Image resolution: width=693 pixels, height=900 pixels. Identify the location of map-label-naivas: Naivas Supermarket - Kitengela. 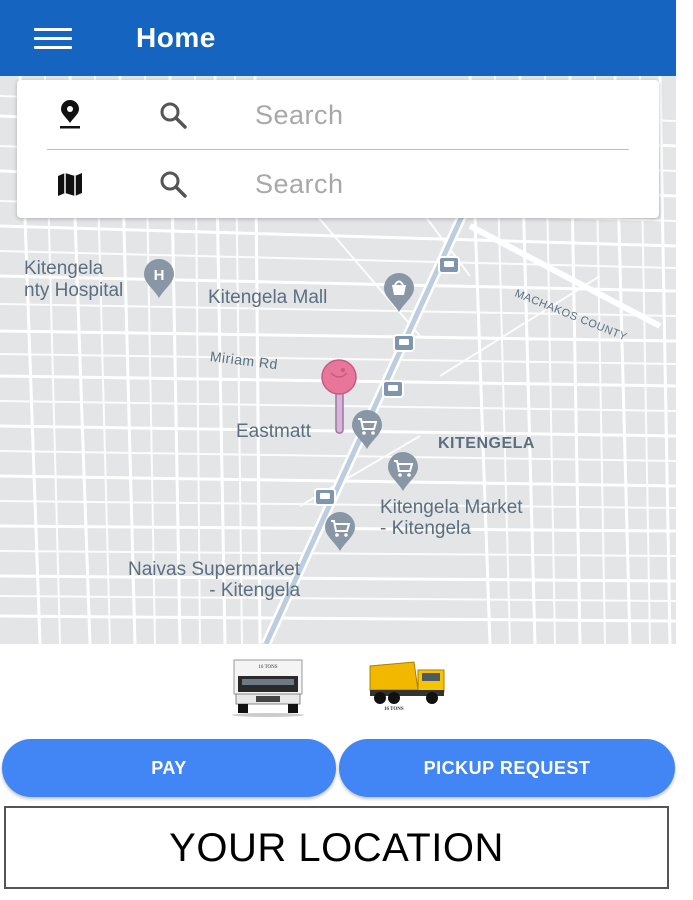
(214, 580).